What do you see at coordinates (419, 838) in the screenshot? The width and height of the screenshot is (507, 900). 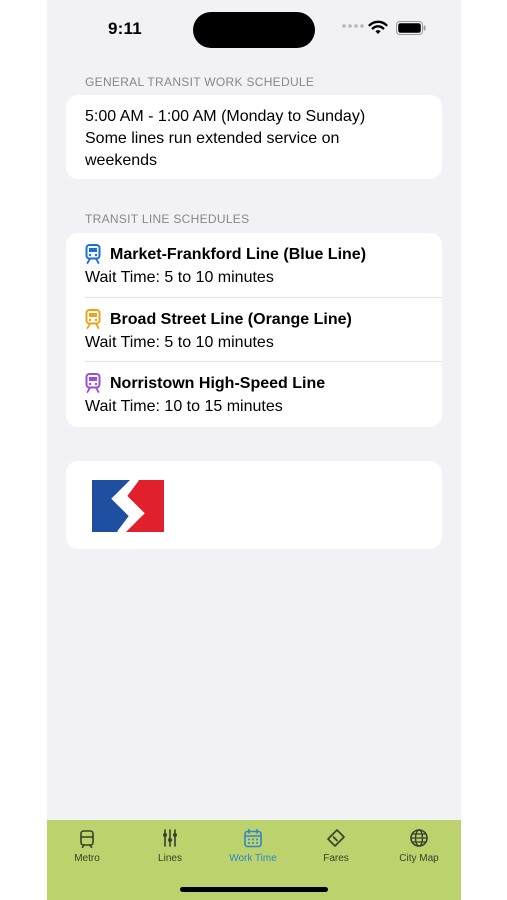 I see `globe-icon` at bounding box center [419, 838].